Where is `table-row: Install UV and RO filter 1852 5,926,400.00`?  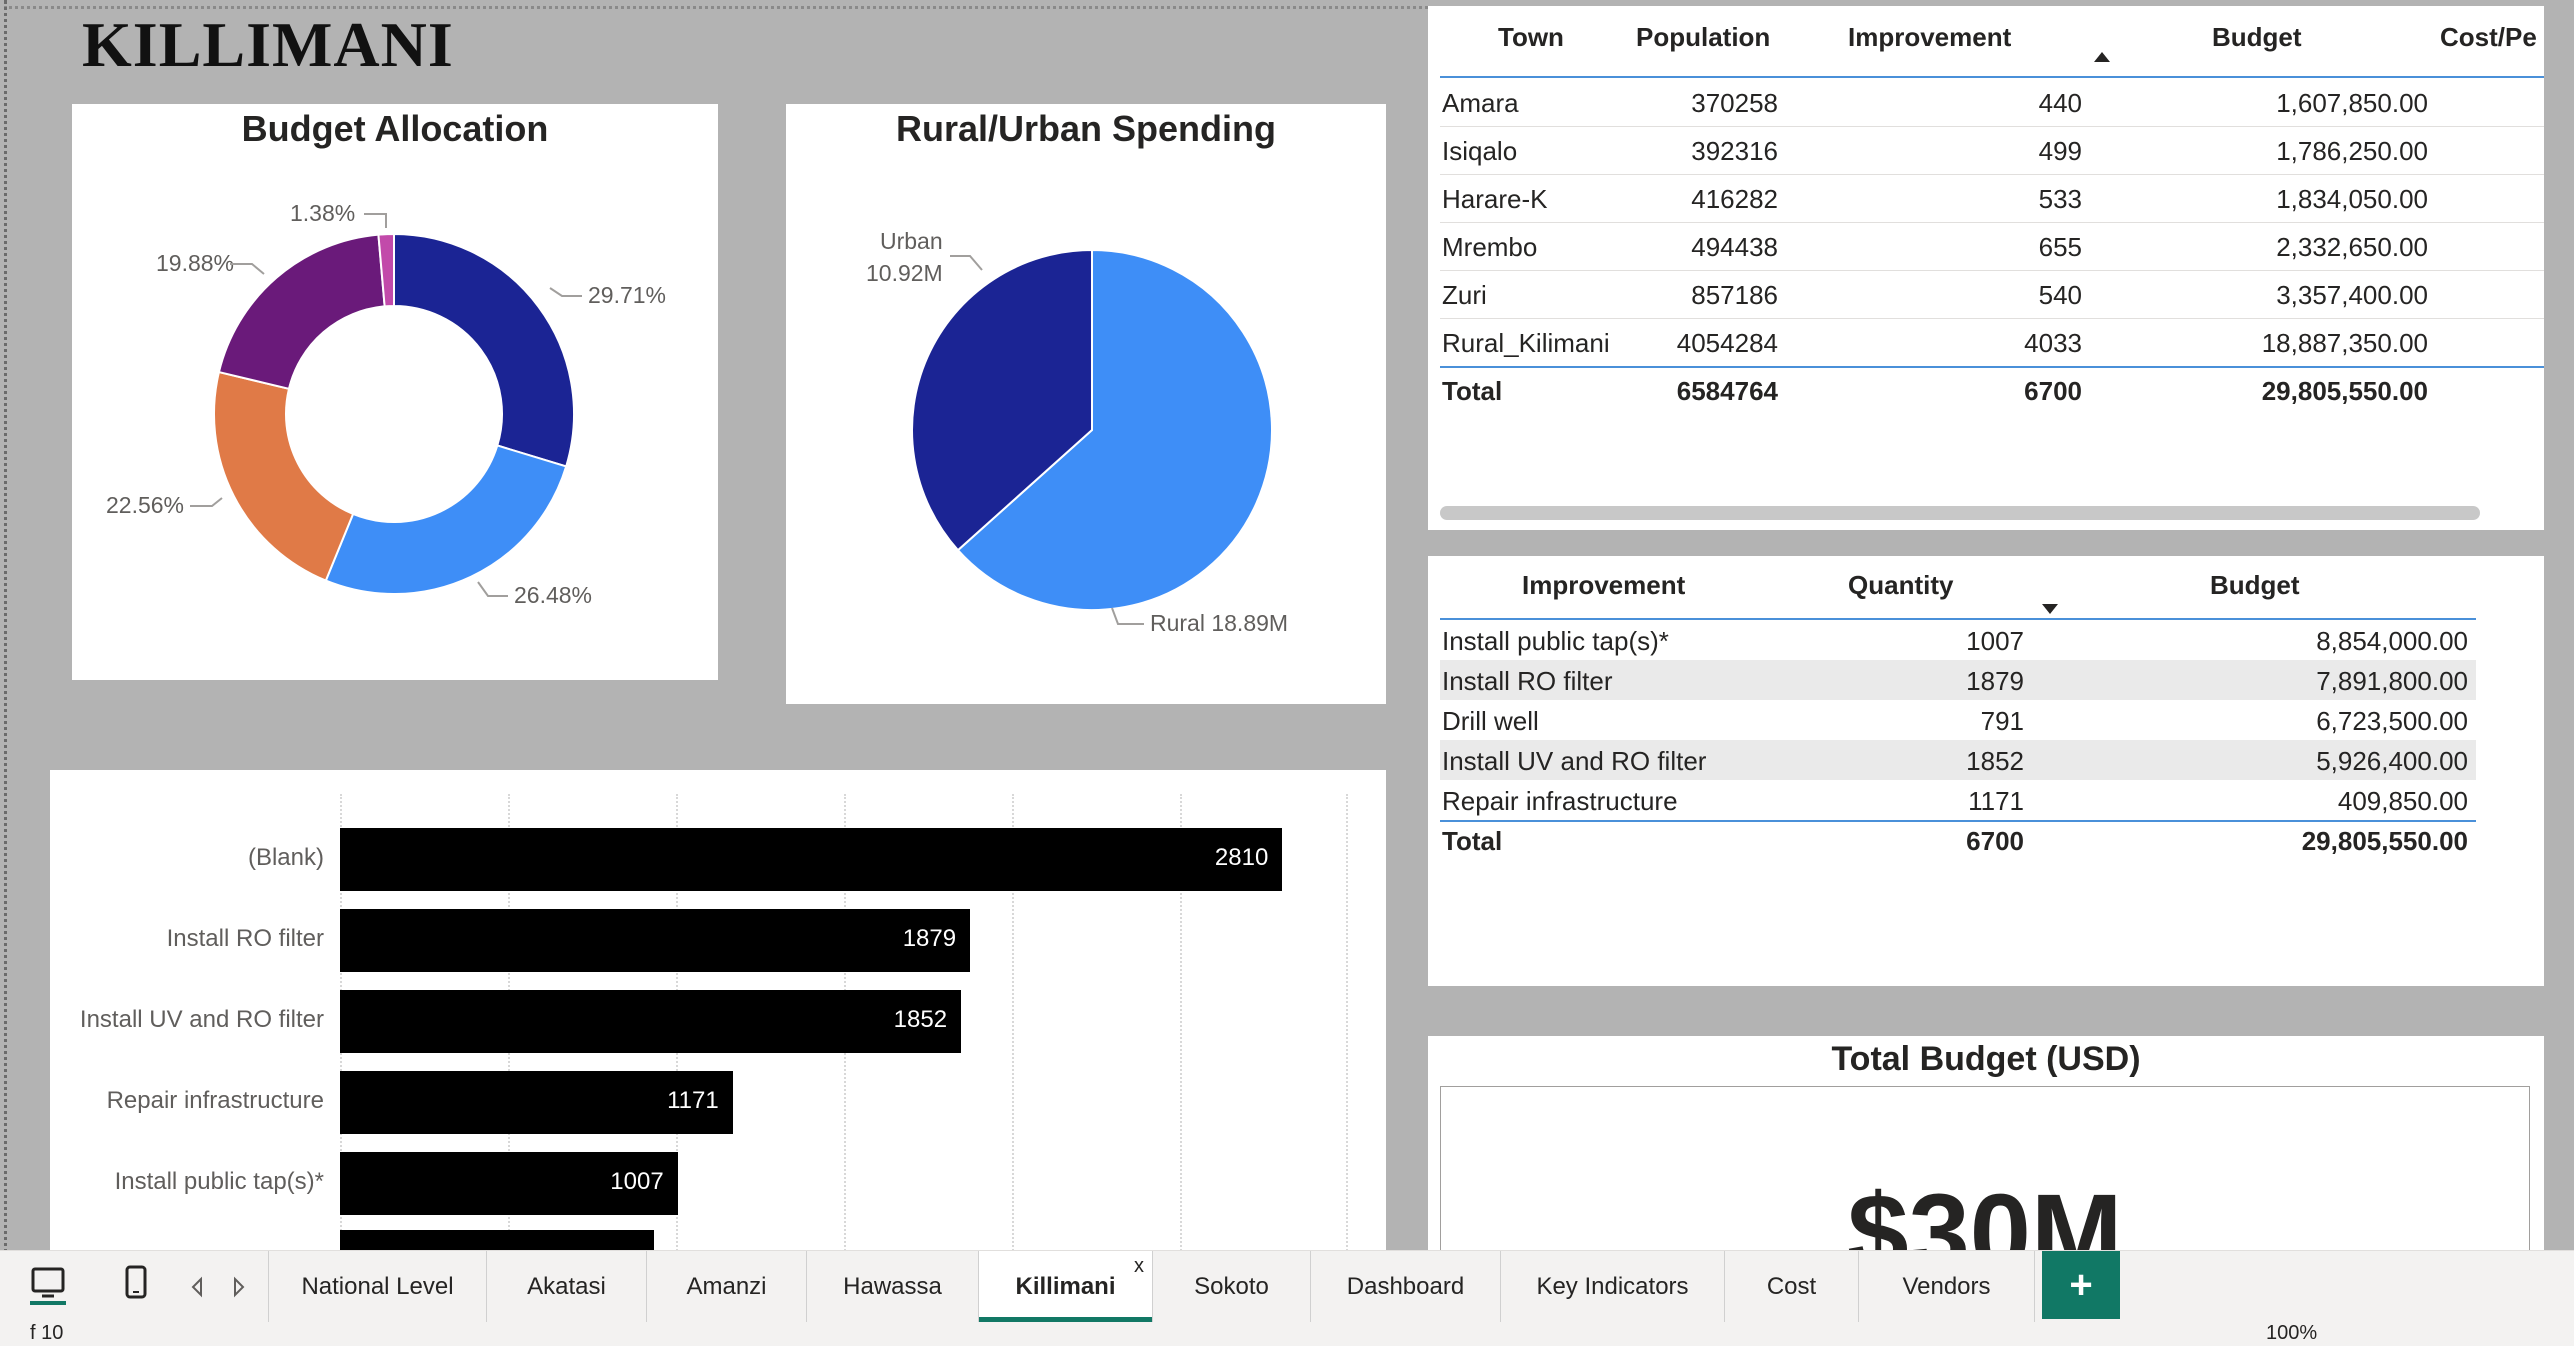
table-row: Install UV and RO filter 1852 5,926,400.00 is located at coordinates (1958, 760).